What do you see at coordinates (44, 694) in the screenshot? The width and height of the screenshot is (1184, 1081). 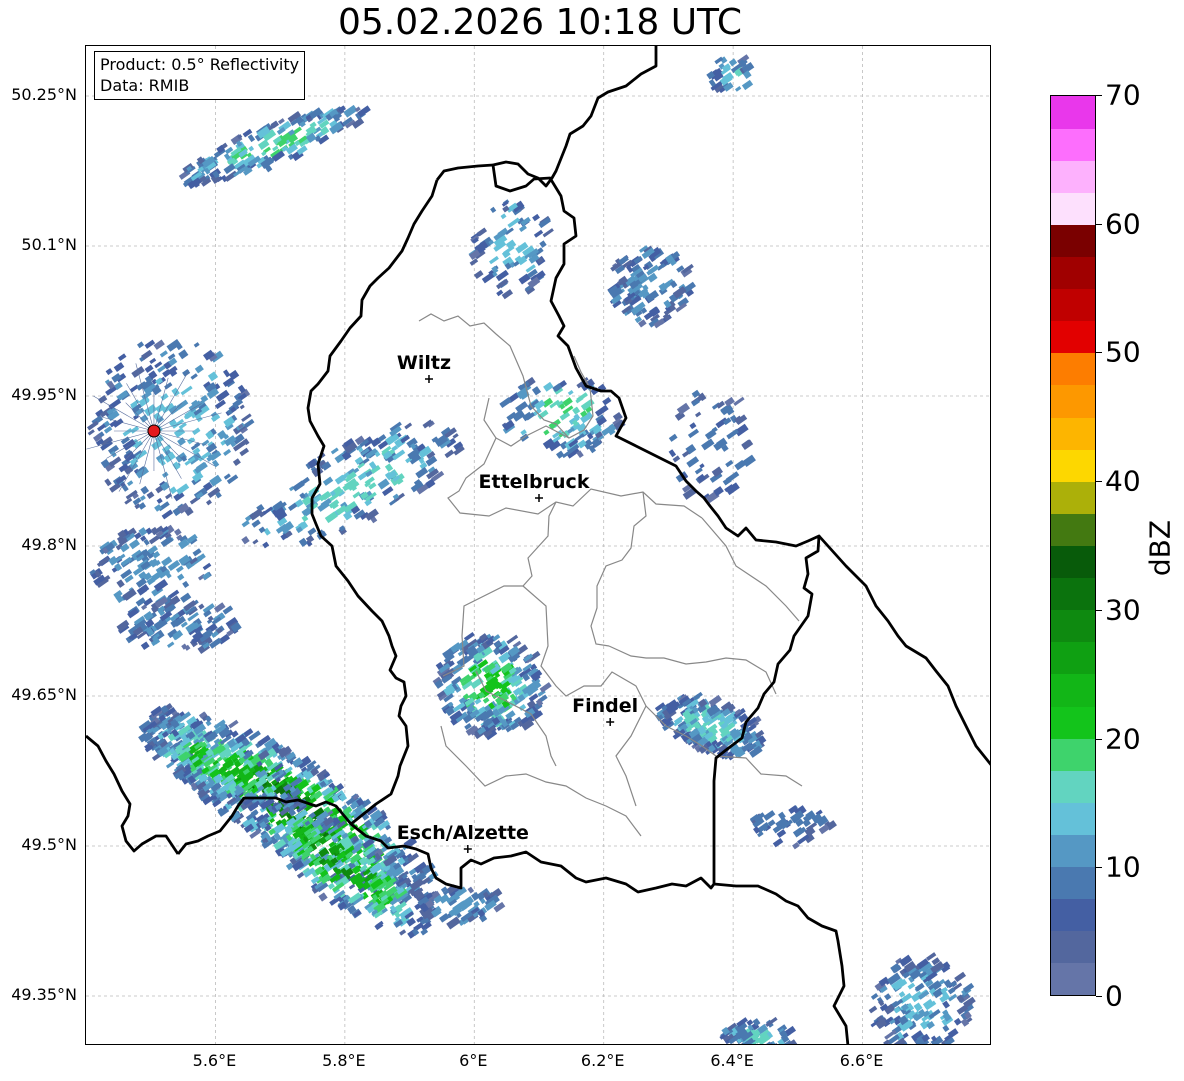 I see `latitude-tick-label: 49.65°N` at bounding box center [44, 694].